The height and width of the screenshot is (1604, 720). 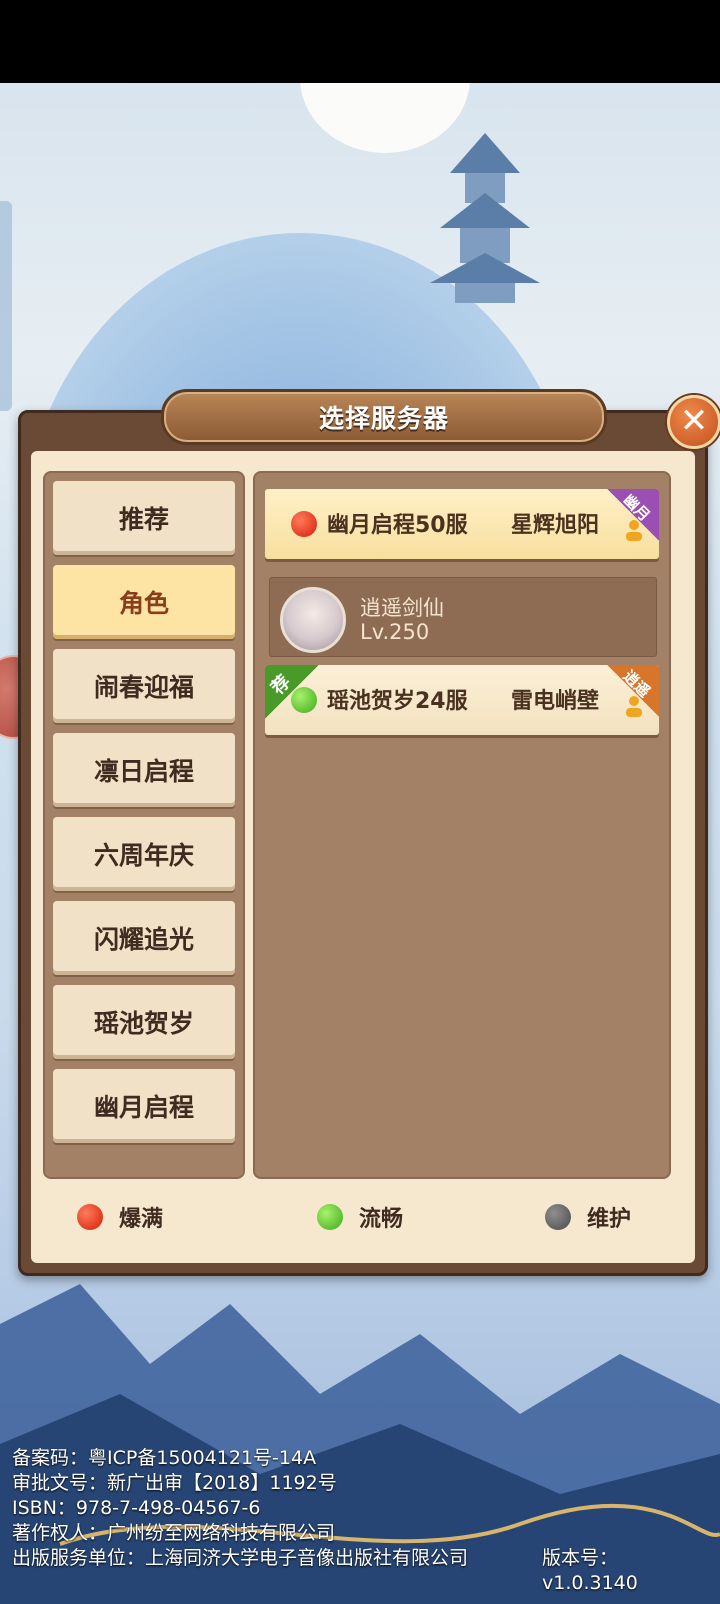 What do you see at coordinates (463, 617) in the screenshot?
I see `character-row: 逍遥剑仙 Lv.250` at bounding box center [463, 617].